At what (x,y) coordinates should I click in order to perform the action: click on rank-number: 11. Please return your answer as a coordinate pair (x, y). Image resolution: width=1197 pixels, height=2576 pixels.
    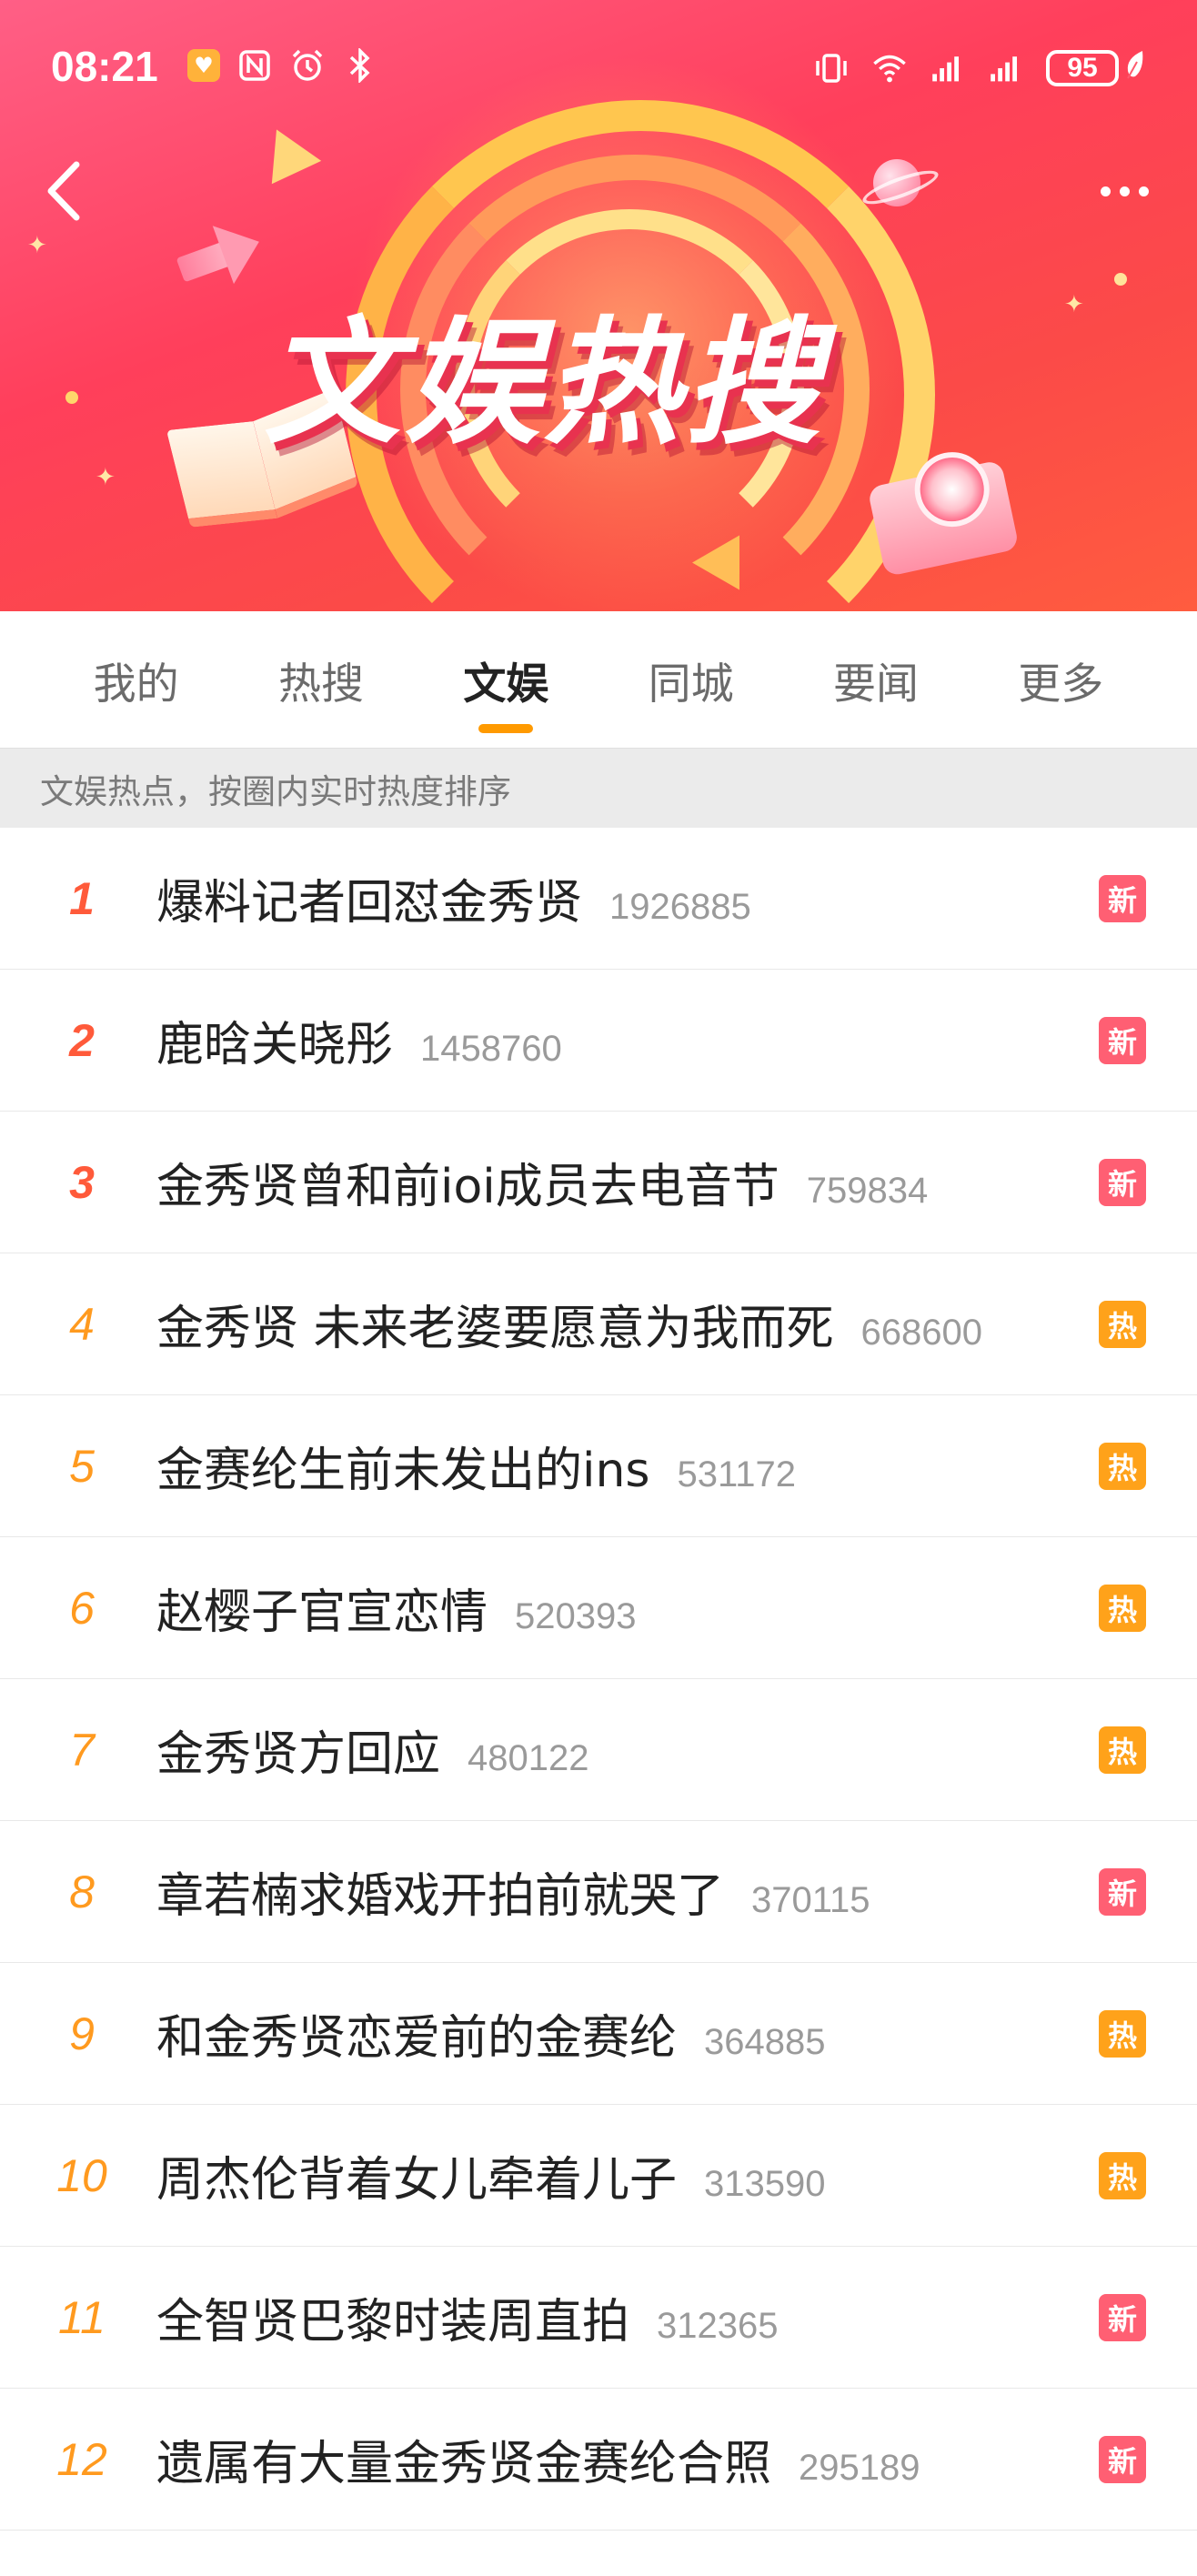
    Looking at the image, I should click on (82, 2317).